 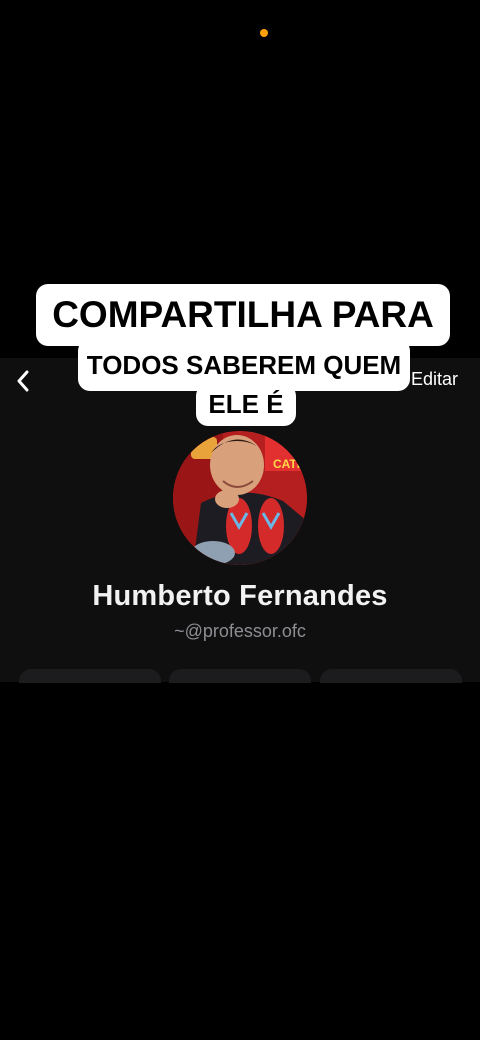 What do you see at coordinates (246, 405) in the screenshot?
I see `caption-line-3: ELE É` at bounding box center [246, 405].